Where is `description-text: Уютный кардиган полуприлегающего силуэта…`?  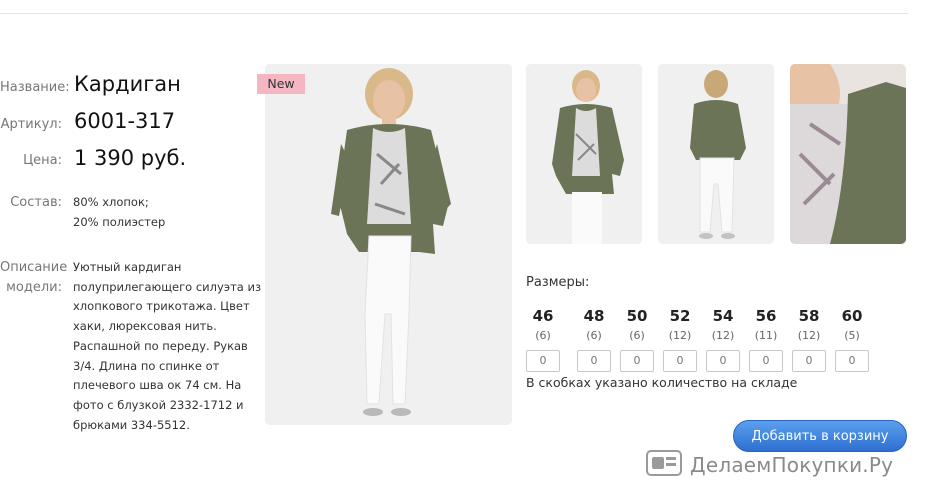
description-text: Уютный кардиган полуприлегающего силуэта… is located at coordinates (167, 346).